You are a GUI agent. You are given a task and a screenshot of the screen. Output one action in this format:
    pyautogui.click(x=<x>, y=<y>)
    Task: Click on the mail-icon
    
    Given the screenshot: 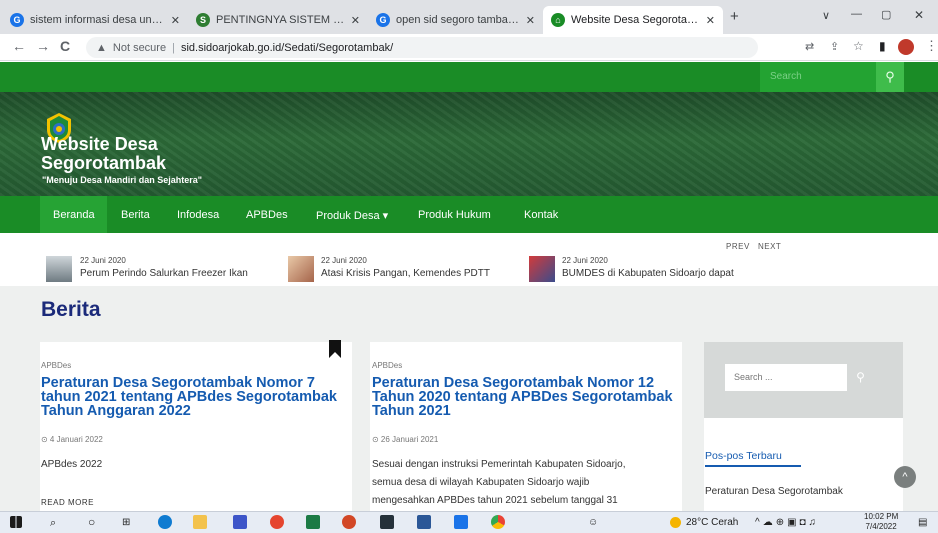 What is the action you would take?
    pyautogui.click(x=461, y=522)
    